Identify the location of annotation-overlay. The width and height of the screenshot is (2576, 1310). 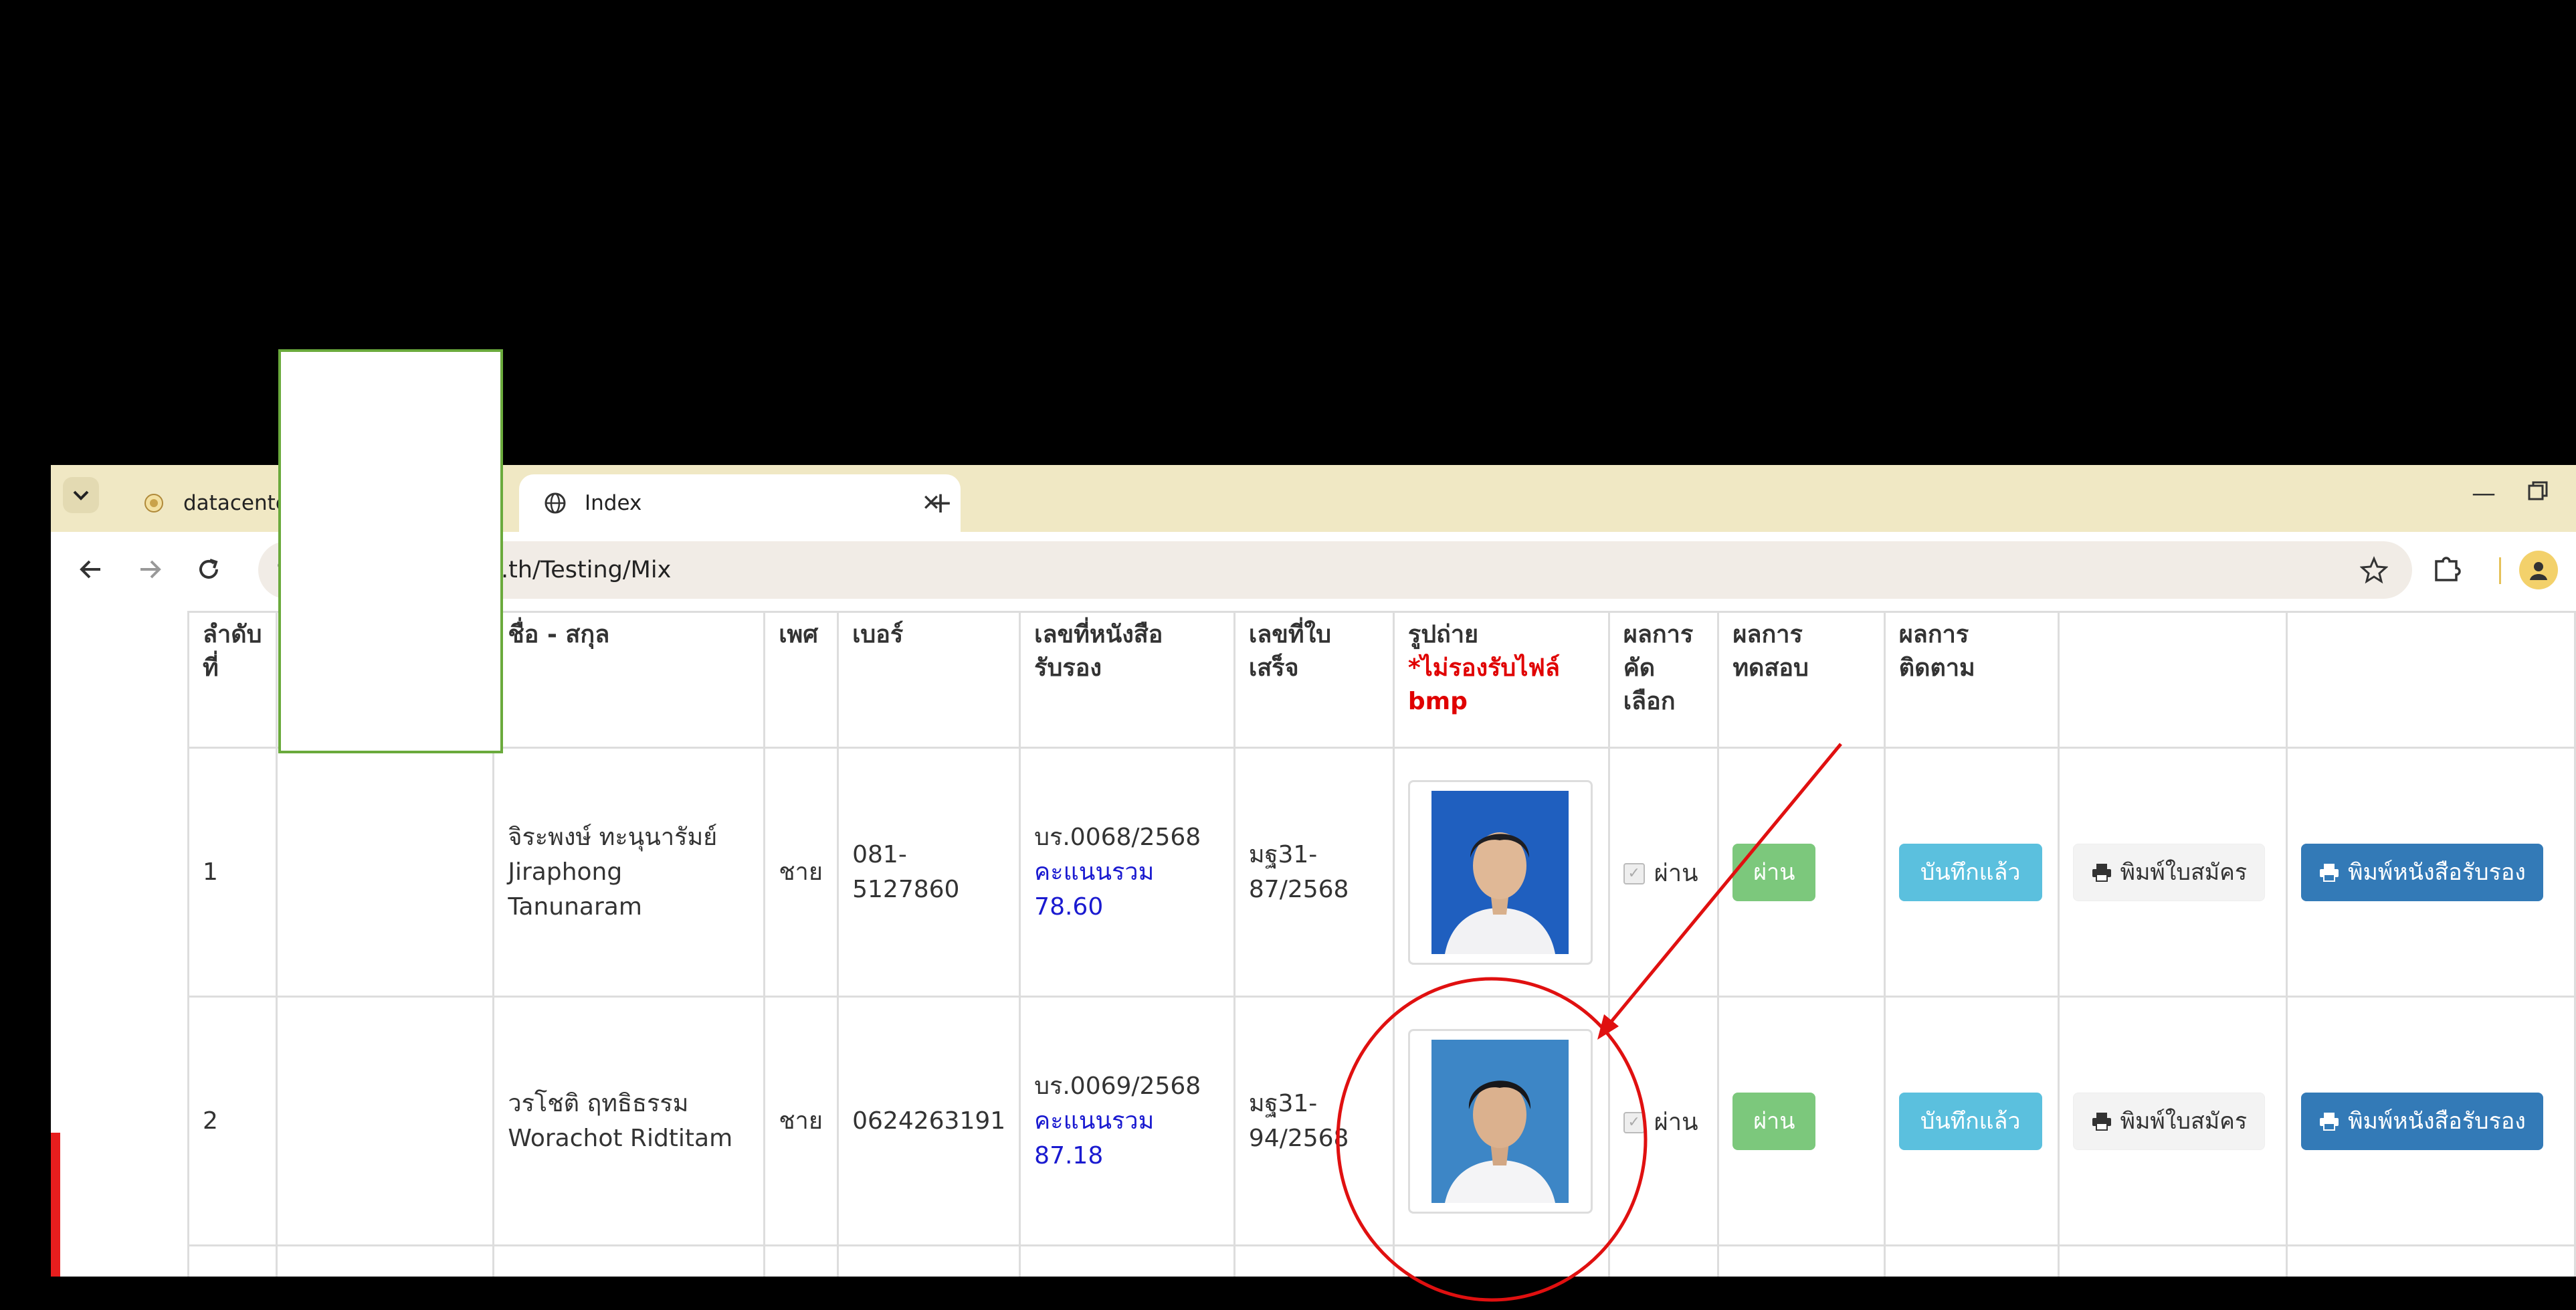
(1589, 1022).